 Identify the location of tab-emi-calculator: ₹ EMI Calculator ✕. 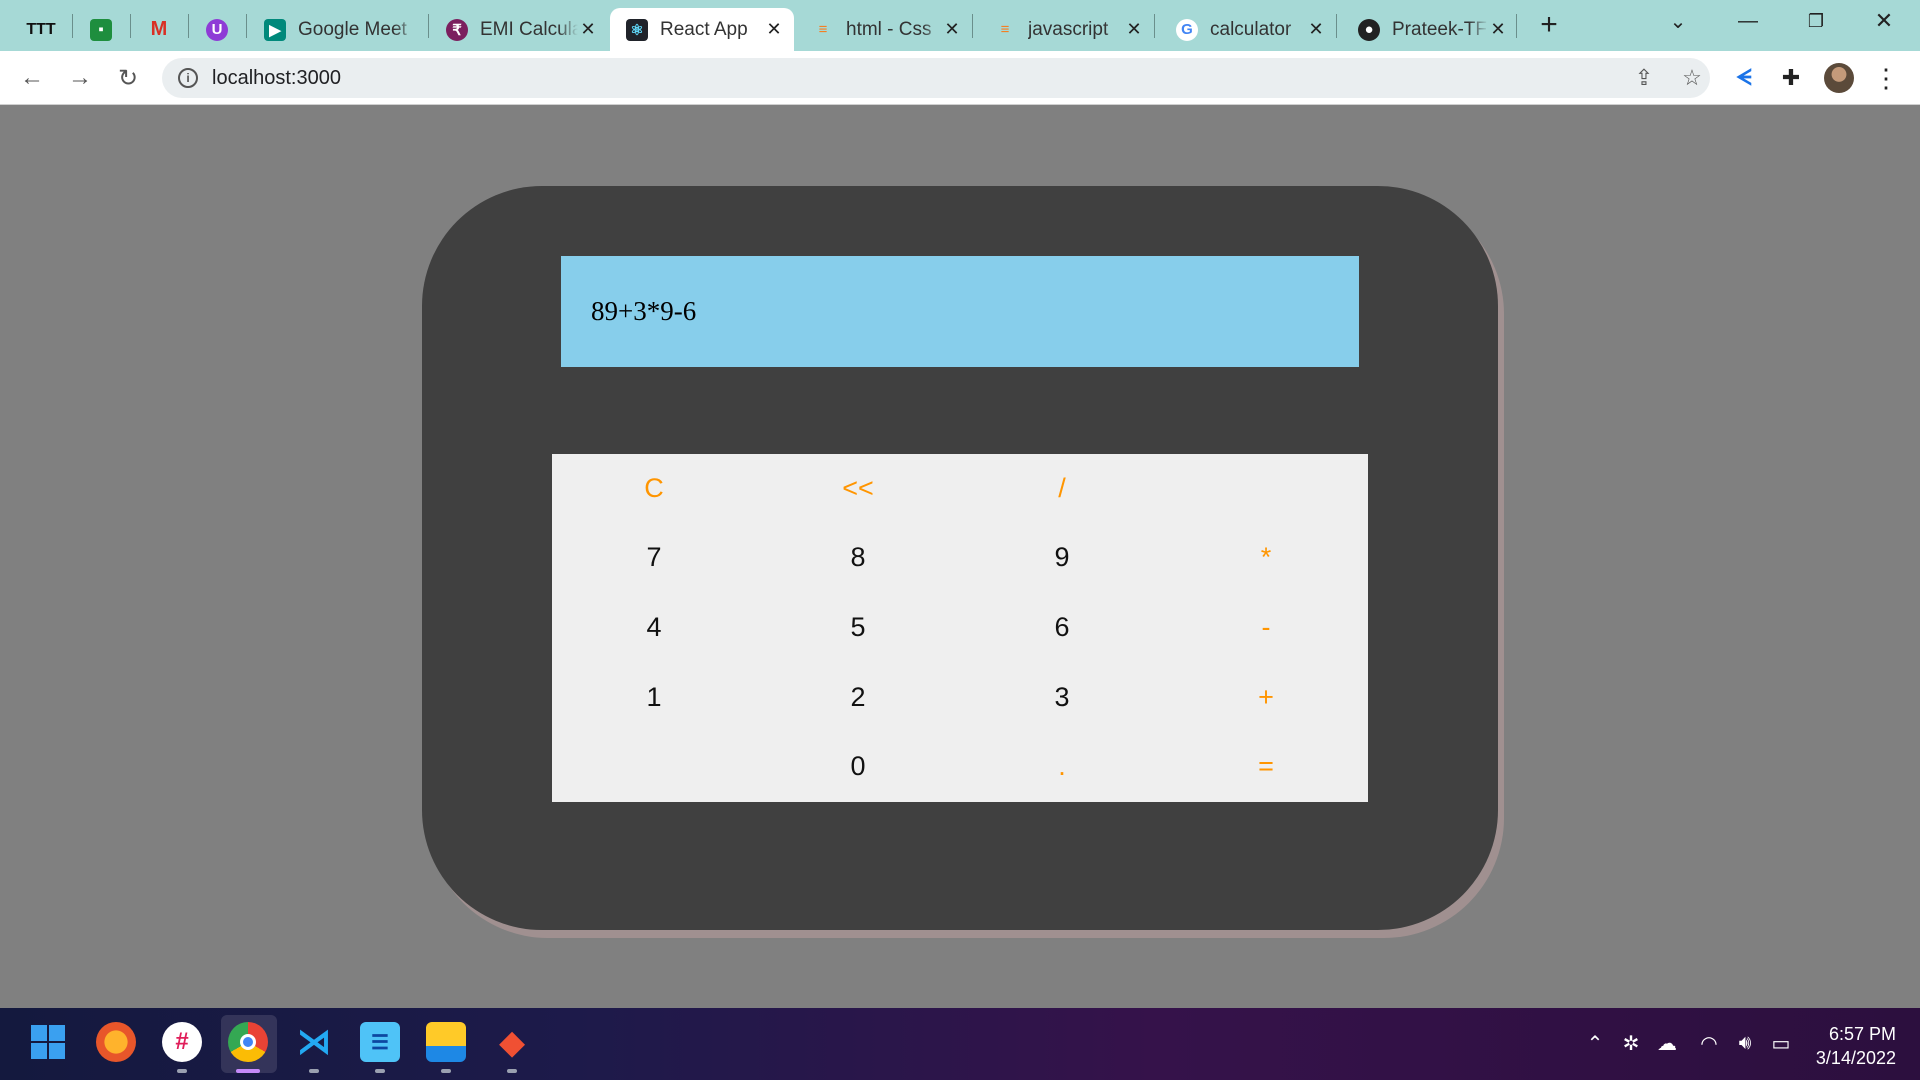
(519, 29).